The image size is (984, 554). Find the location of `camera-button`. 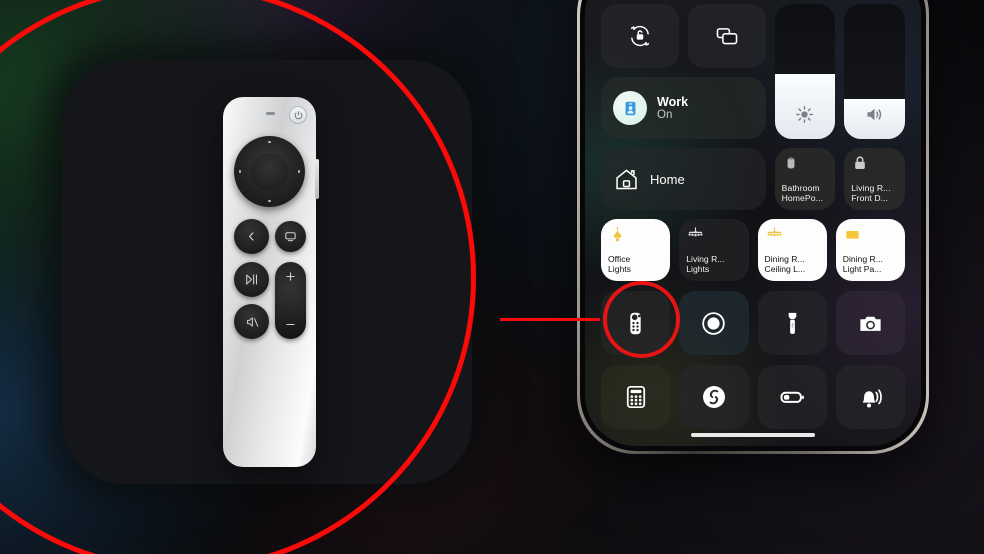

camera-button is located at coordinates (870, 323).